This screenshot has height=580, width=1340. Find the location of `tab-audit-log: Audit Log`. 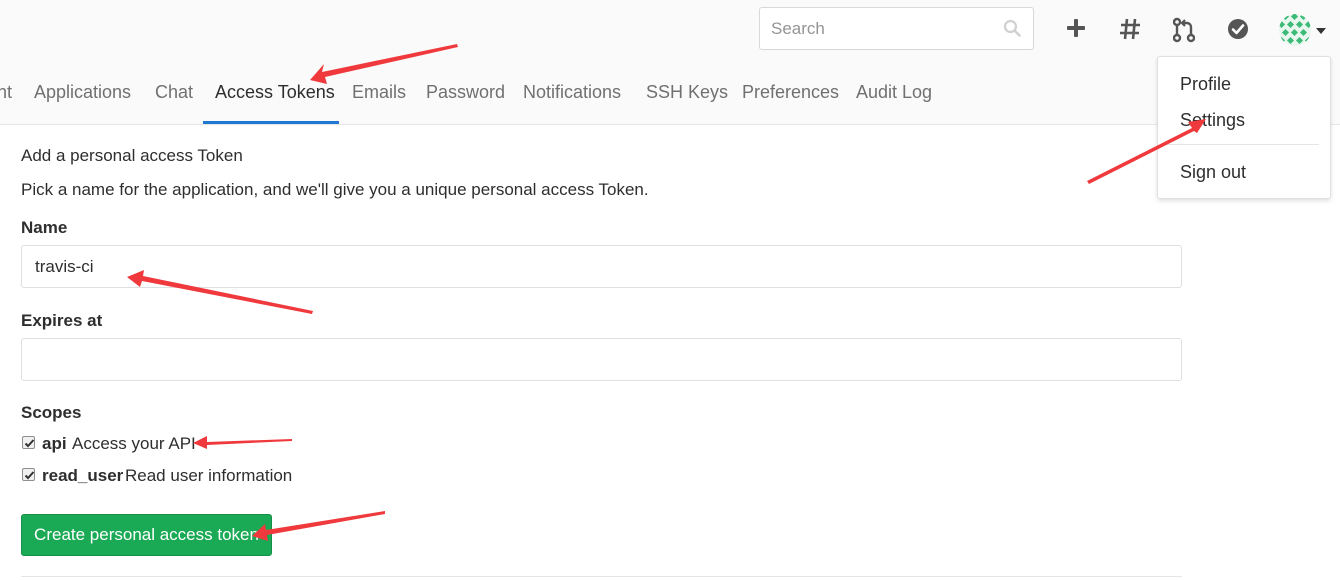

tab-audit-log: Audit Log is located at coordinates (894, 92).